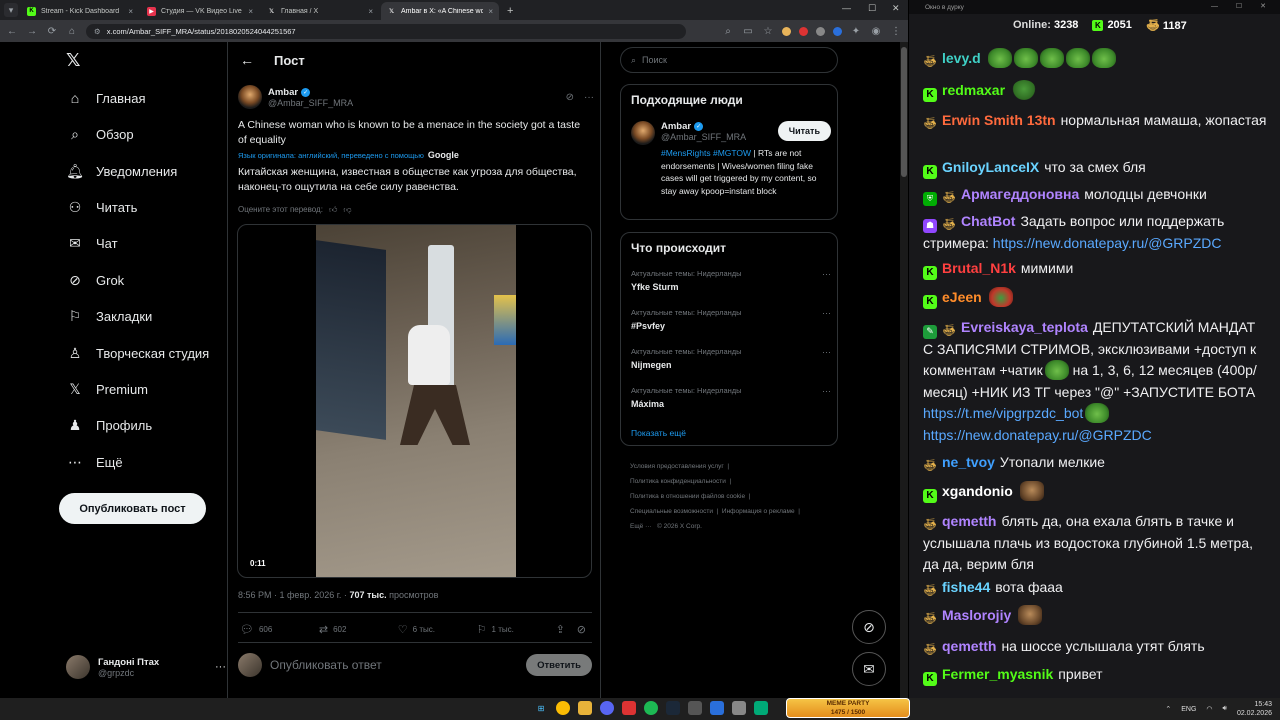 This screenshot has height=720, width=1280. I want to click on video-frame, so click(416, 401).